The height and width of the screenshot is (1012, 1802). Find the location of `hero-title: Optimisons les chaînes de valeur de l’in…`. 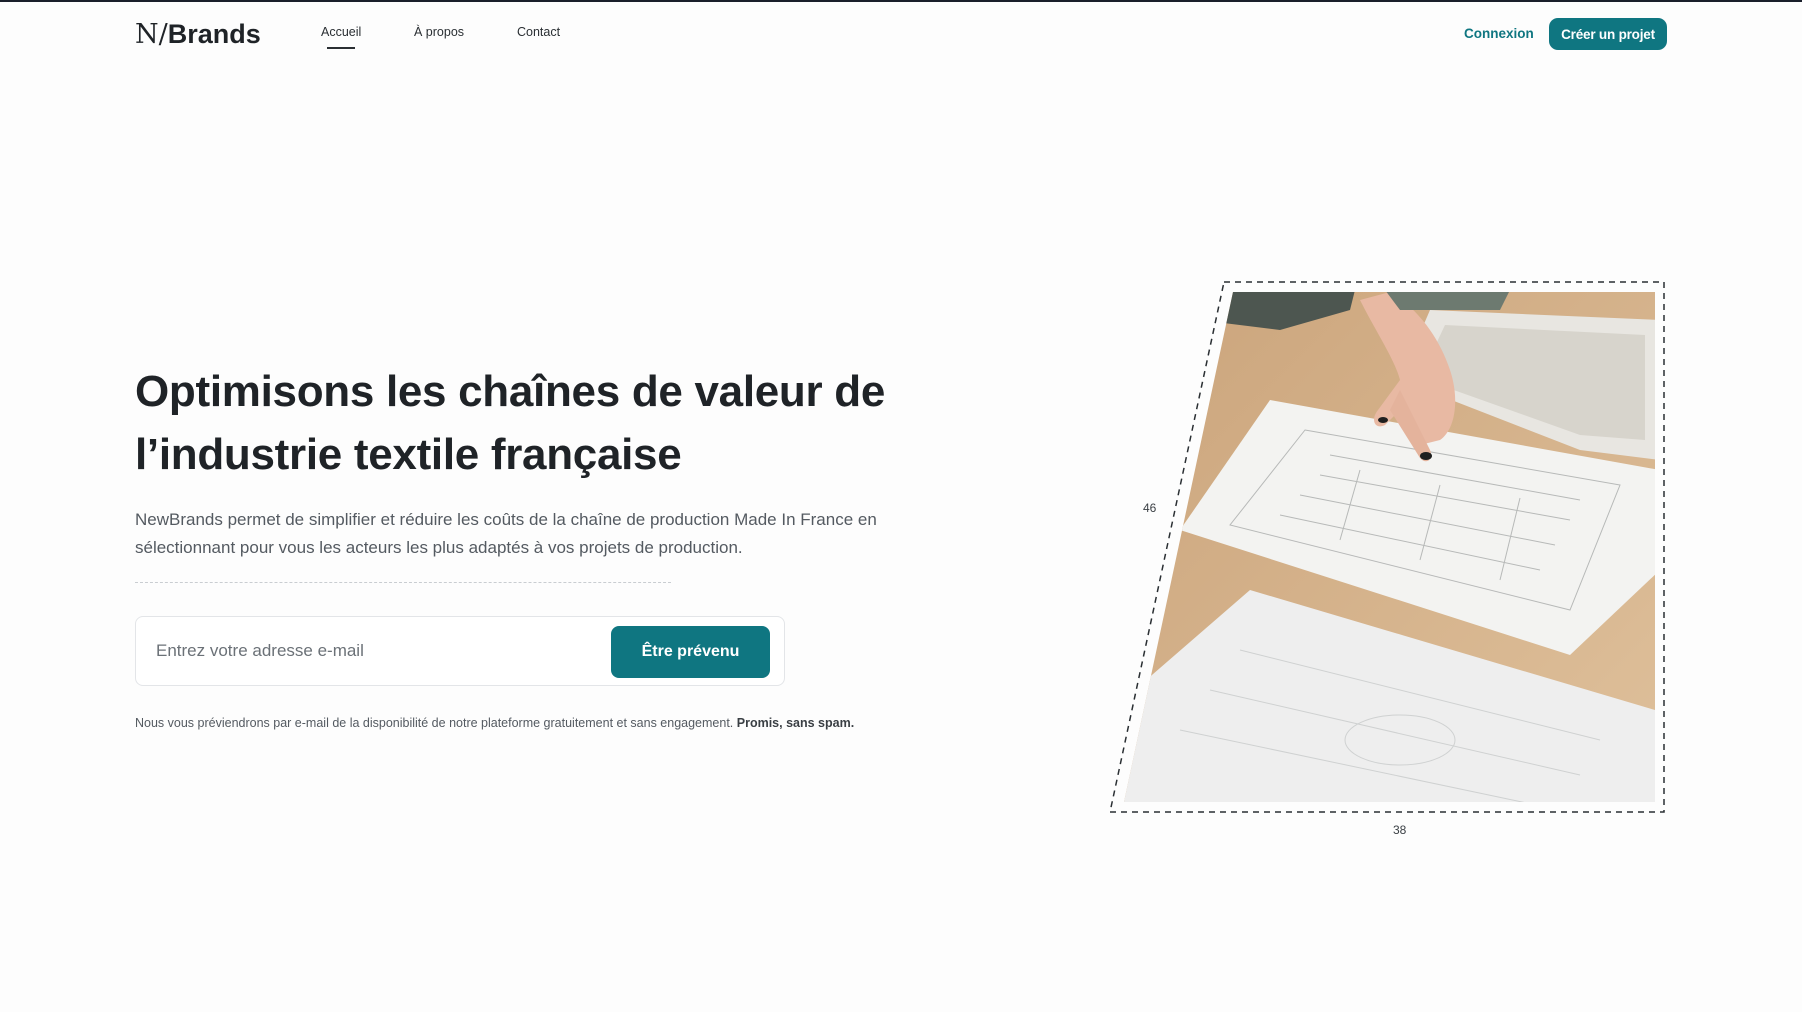

hero-title: Optimisons les chaînes de valeur de l’in… is located at coordinates (510, 423).